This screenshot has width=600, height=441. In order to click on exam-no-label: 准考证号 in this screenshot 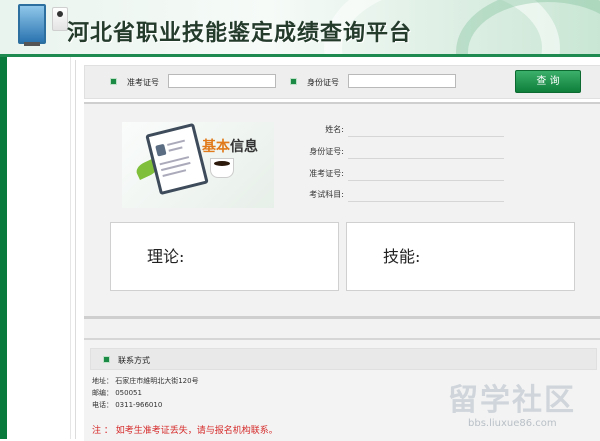, I will do `click(143, 82)`.